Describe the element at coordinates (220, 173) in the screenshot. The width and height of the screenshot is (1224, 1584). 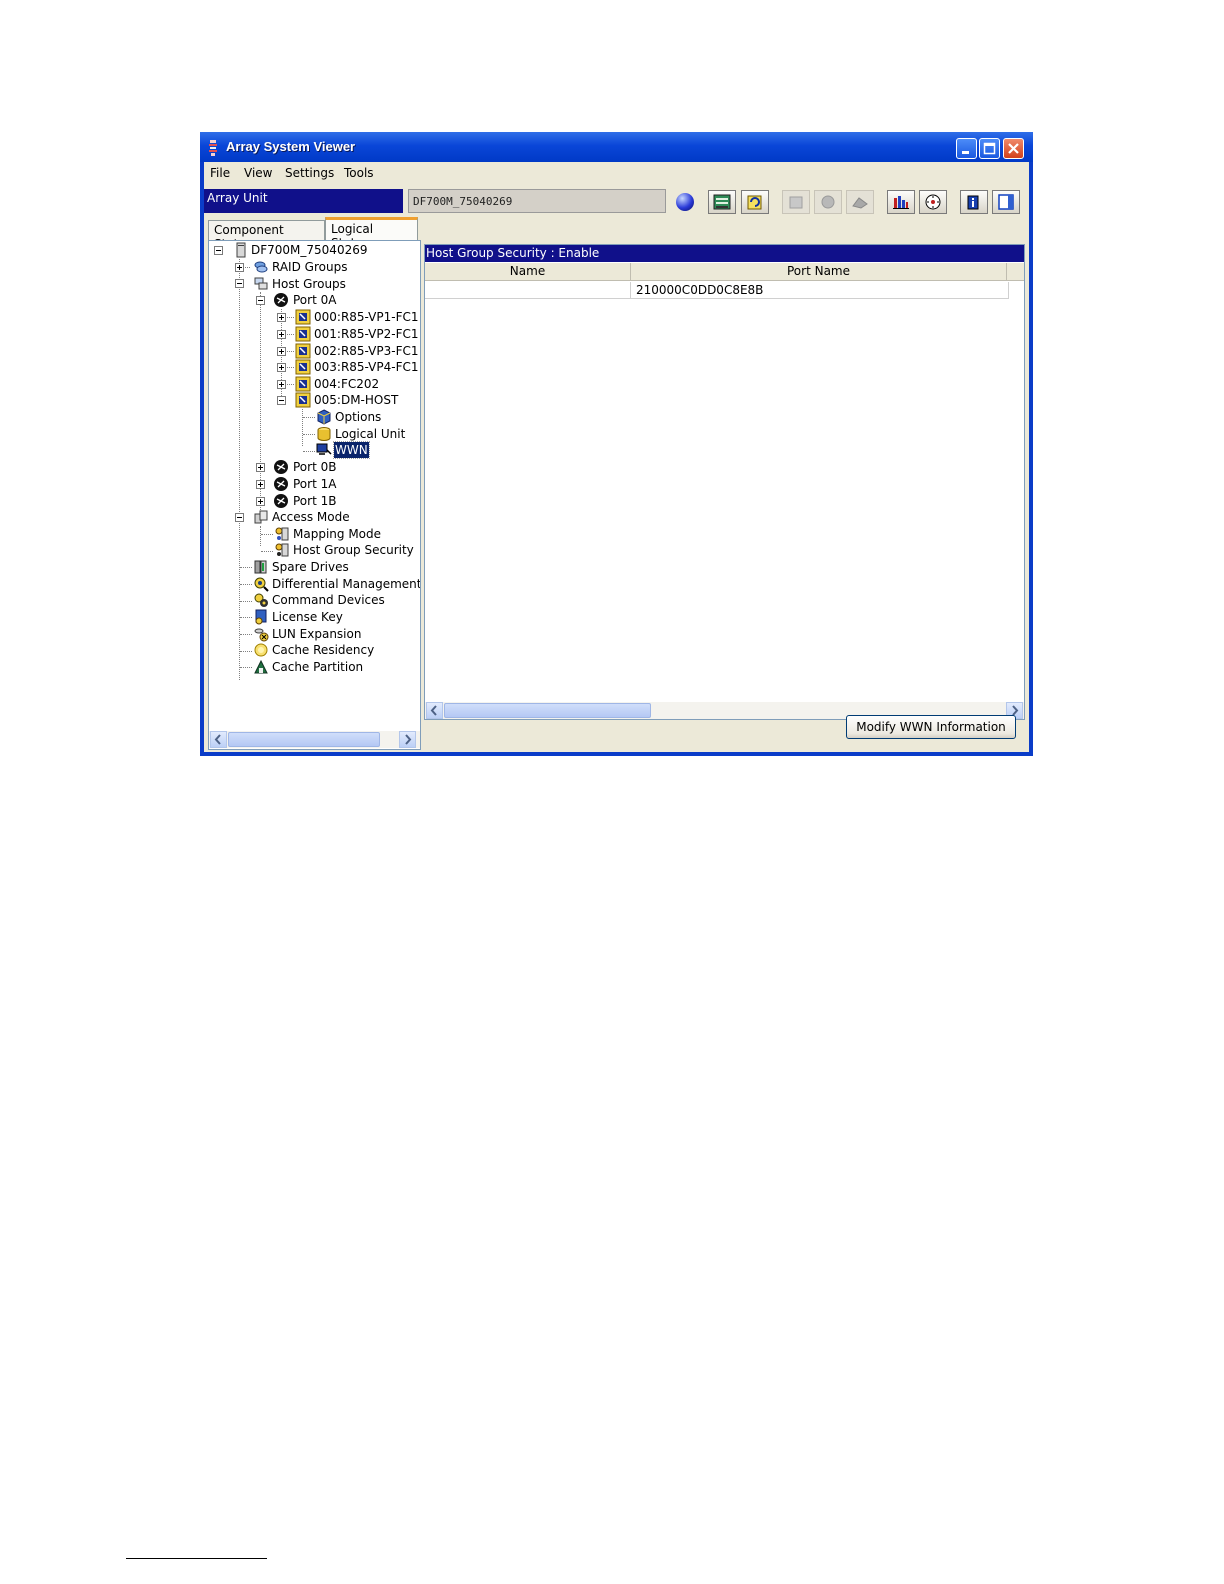
I see `menu-file: File` at that location.